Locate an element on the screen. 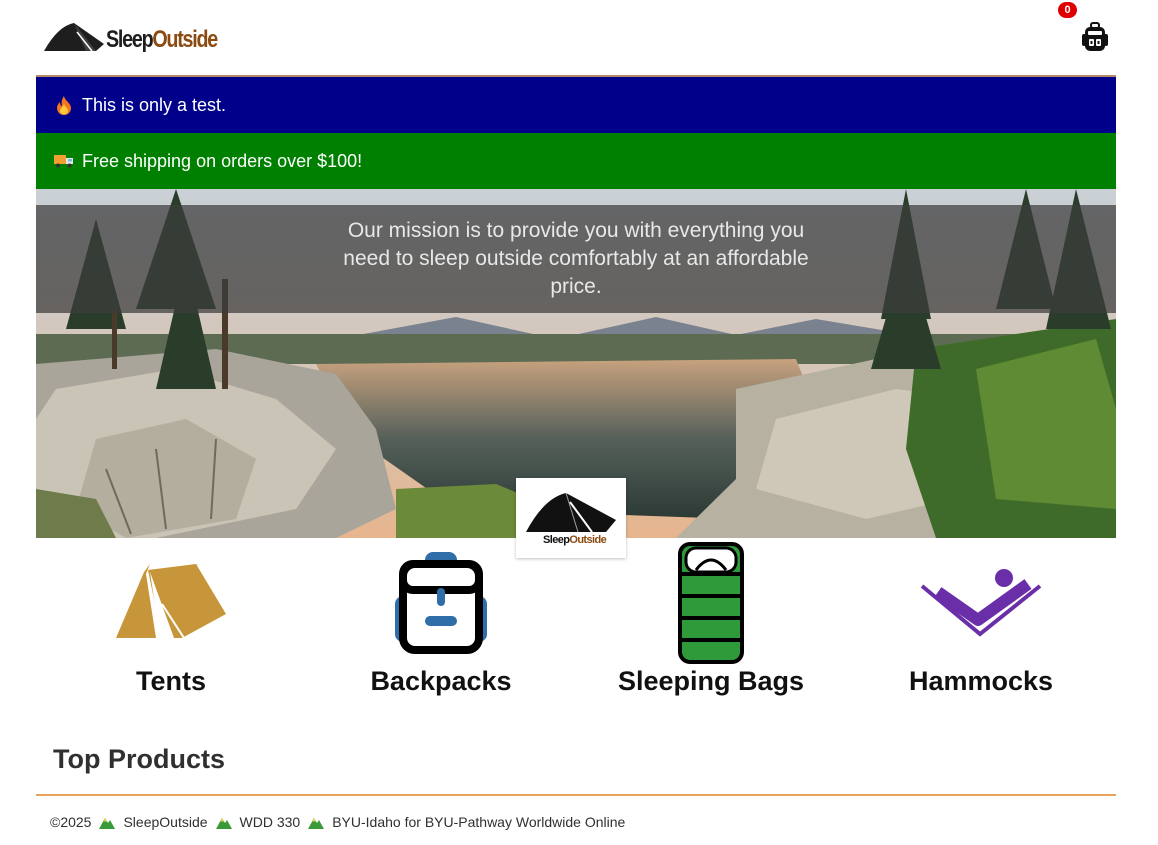 The image size is (1158, 845). top-products-heading: Top Products is located at coordinates (139, 759).